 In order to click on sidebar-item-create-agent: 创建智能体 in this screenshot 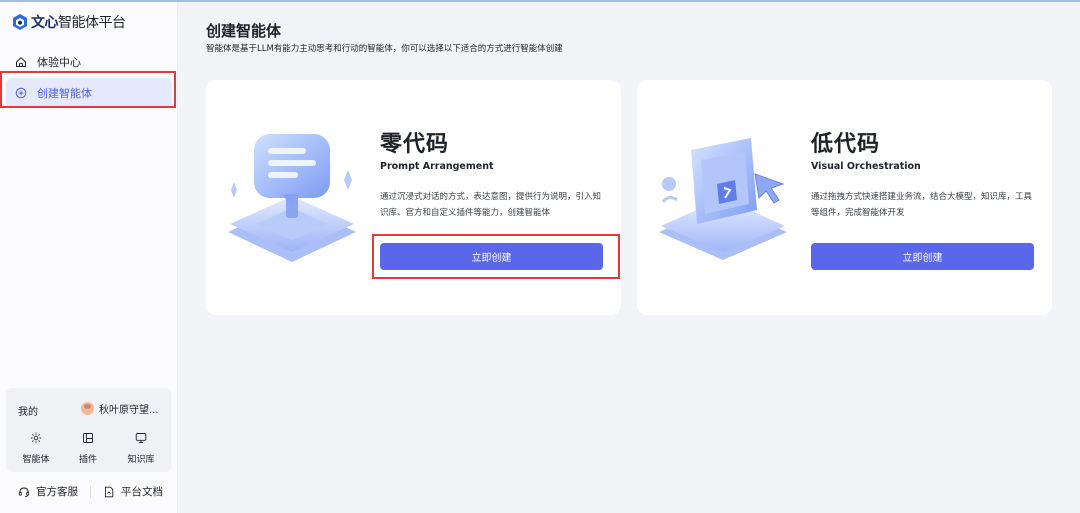, I will do `click(89, 93)`.